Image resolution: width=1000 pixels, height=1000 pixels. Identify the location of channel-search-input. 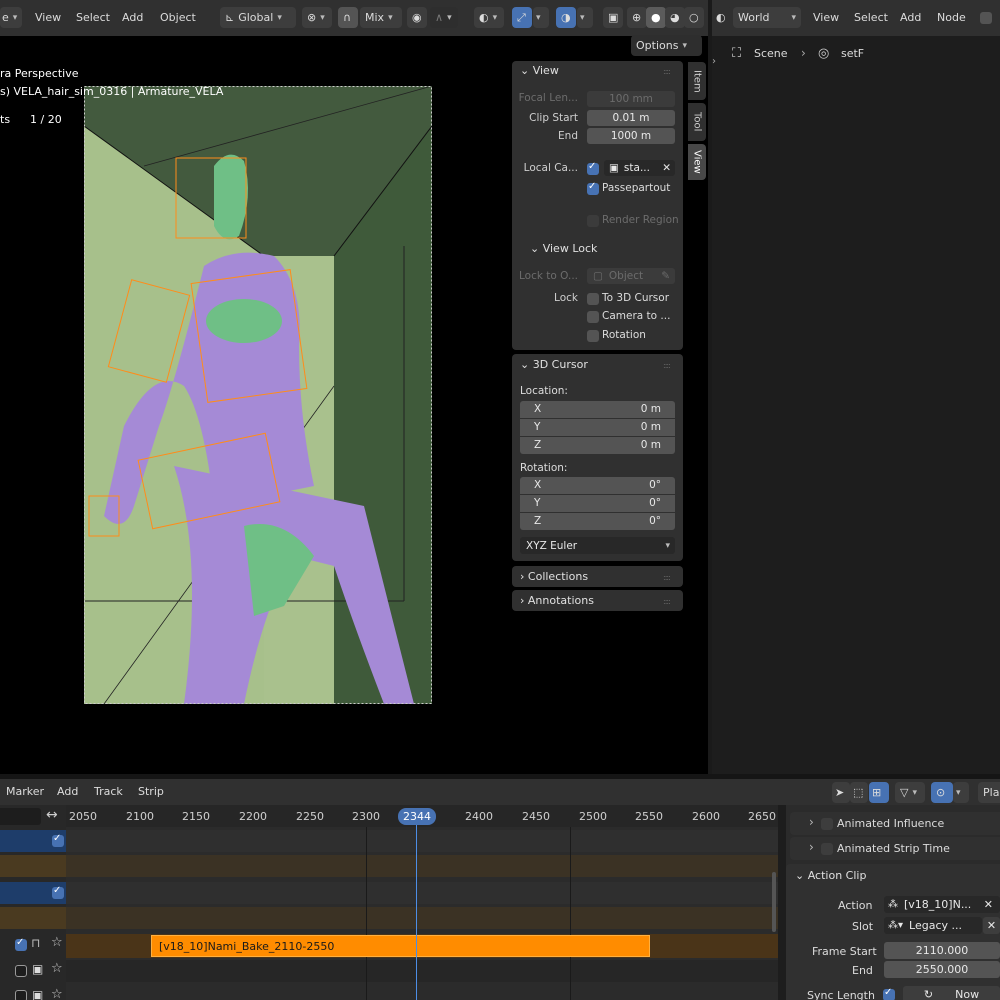
(20, 816).